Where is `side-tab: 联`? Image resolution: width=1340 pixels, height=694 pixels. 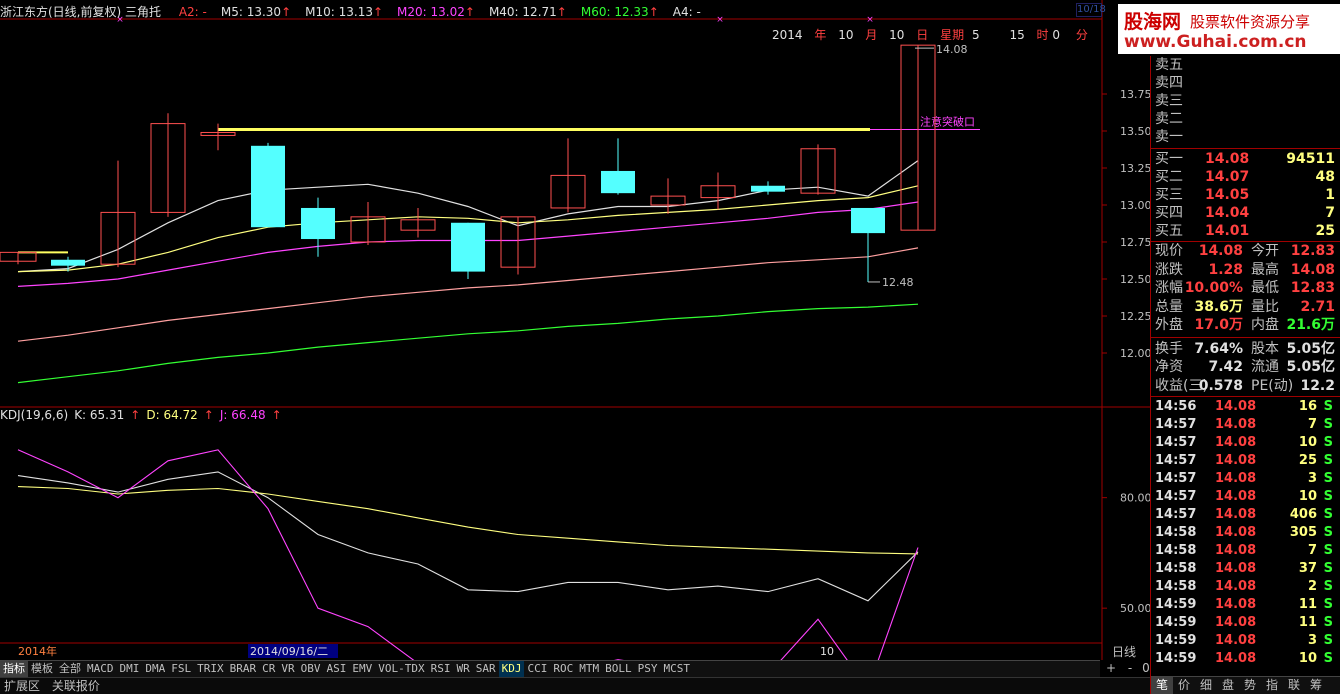 side-tab: 联 is located at coordinates (1294, 685).